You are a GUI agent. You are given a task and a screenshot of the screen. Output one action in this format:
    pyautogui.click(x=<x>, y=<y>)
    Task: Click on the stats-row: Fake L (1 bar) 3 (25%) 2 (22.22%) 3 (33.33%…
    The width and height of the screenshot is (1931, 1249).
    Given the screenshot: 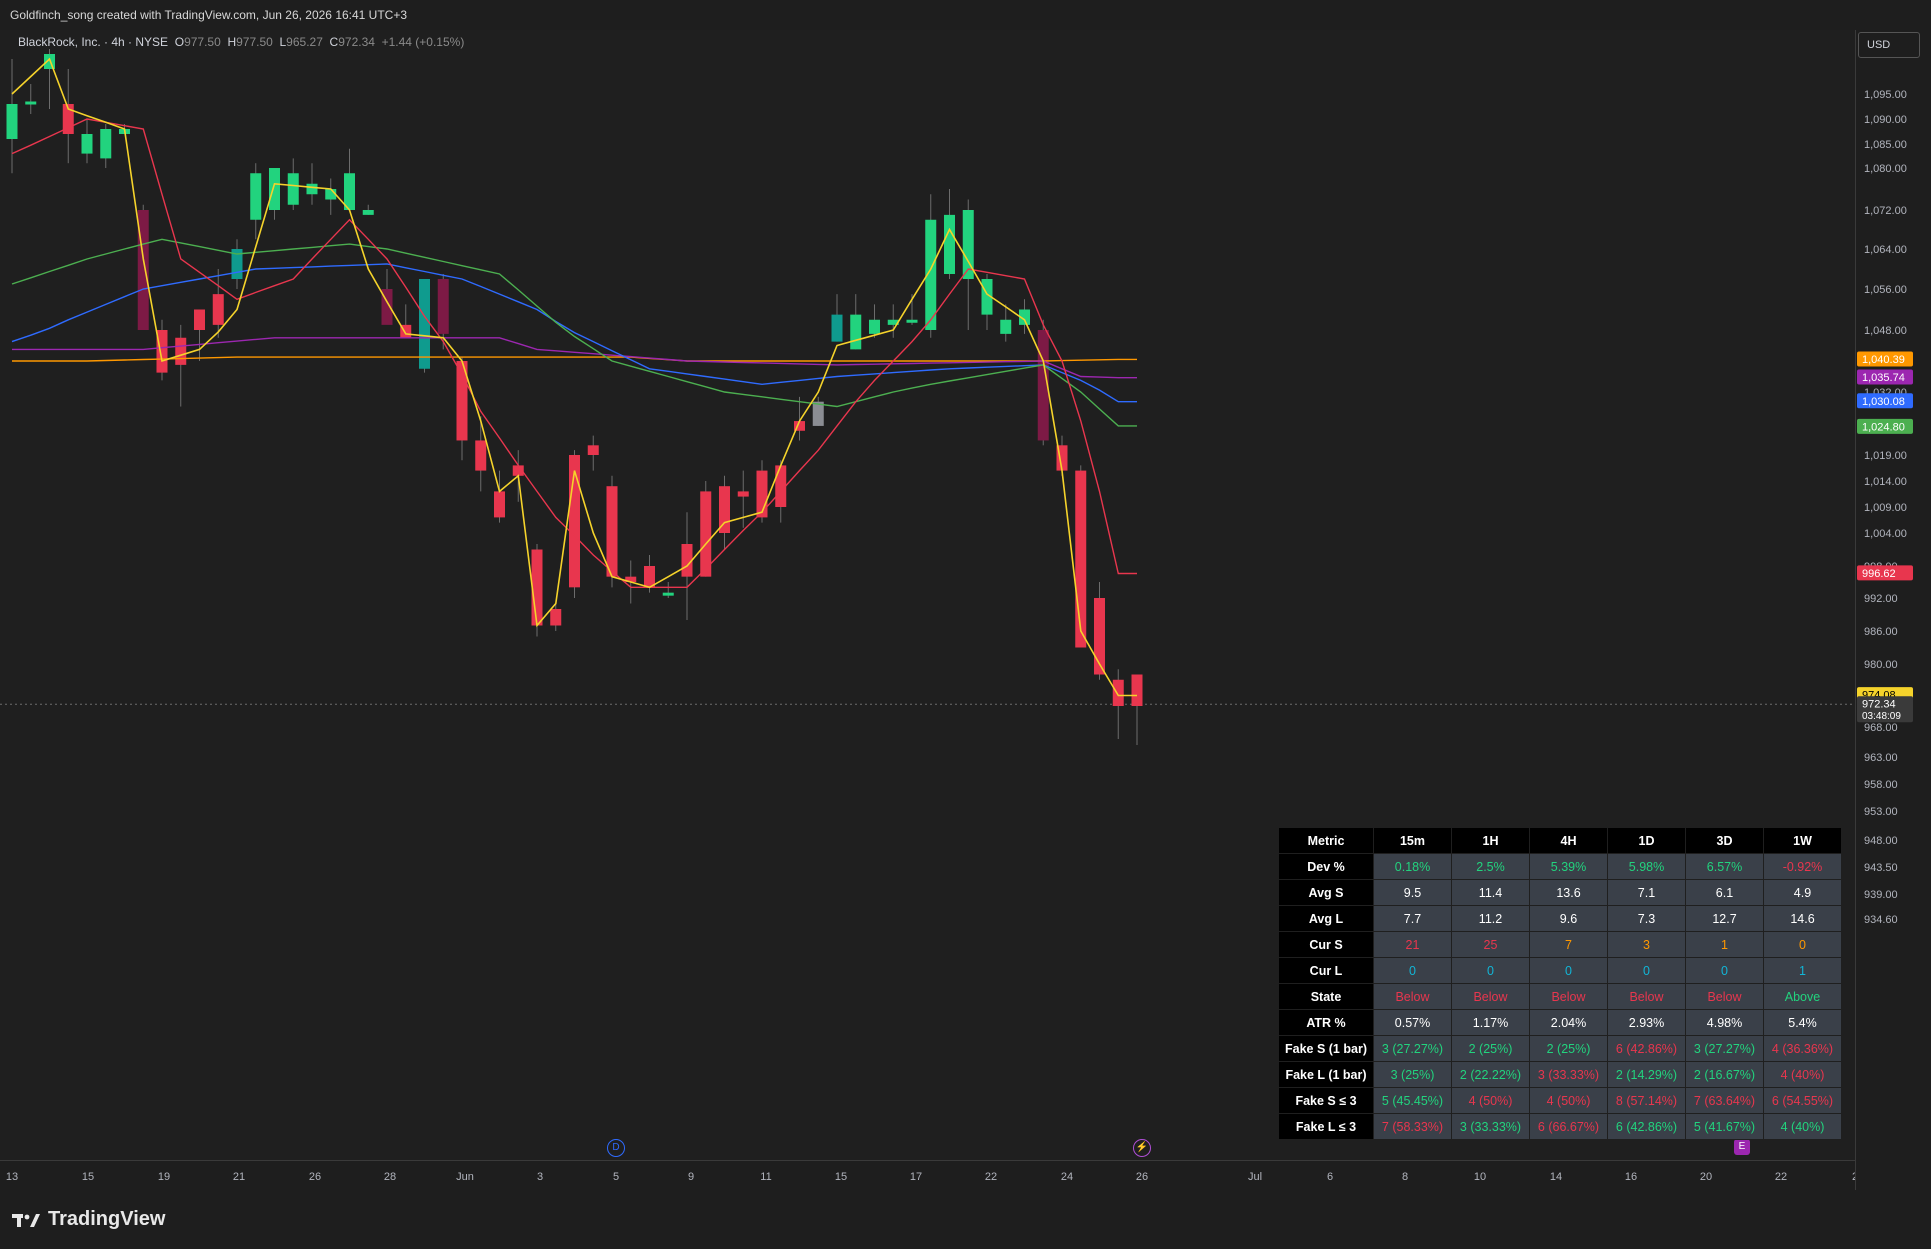 What is the action you would take?
    pyautogui.click(x=1560, y=1074)
    